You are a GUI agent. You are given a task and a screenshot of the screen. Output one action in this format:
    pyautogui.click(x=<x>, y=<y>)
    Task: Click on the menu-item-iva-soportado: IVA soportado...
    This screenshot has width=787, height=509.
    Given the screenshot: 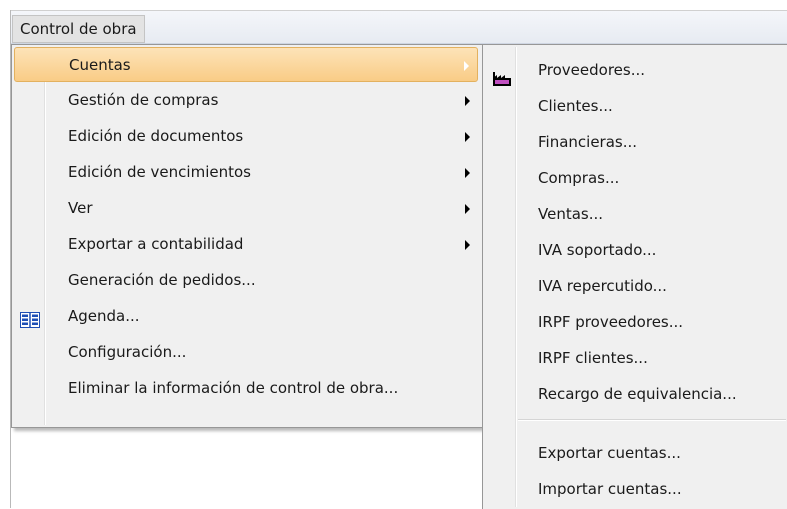 What is the action you would take?
    pyautogui.click(x=635, y=250)
    